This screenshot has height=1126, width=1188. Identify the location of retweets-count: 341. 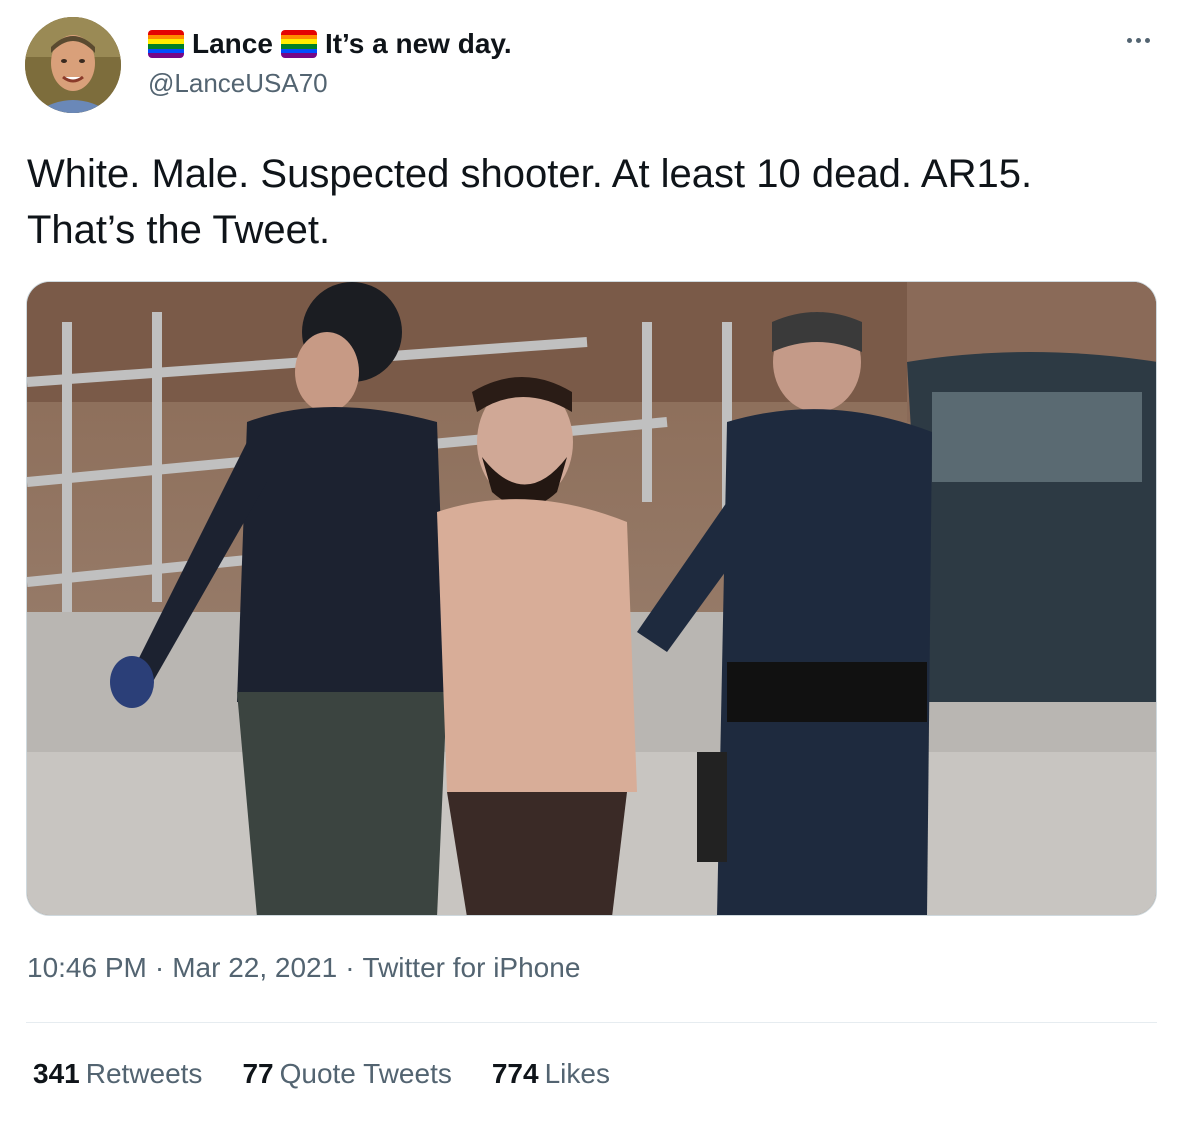
(56, 1073).